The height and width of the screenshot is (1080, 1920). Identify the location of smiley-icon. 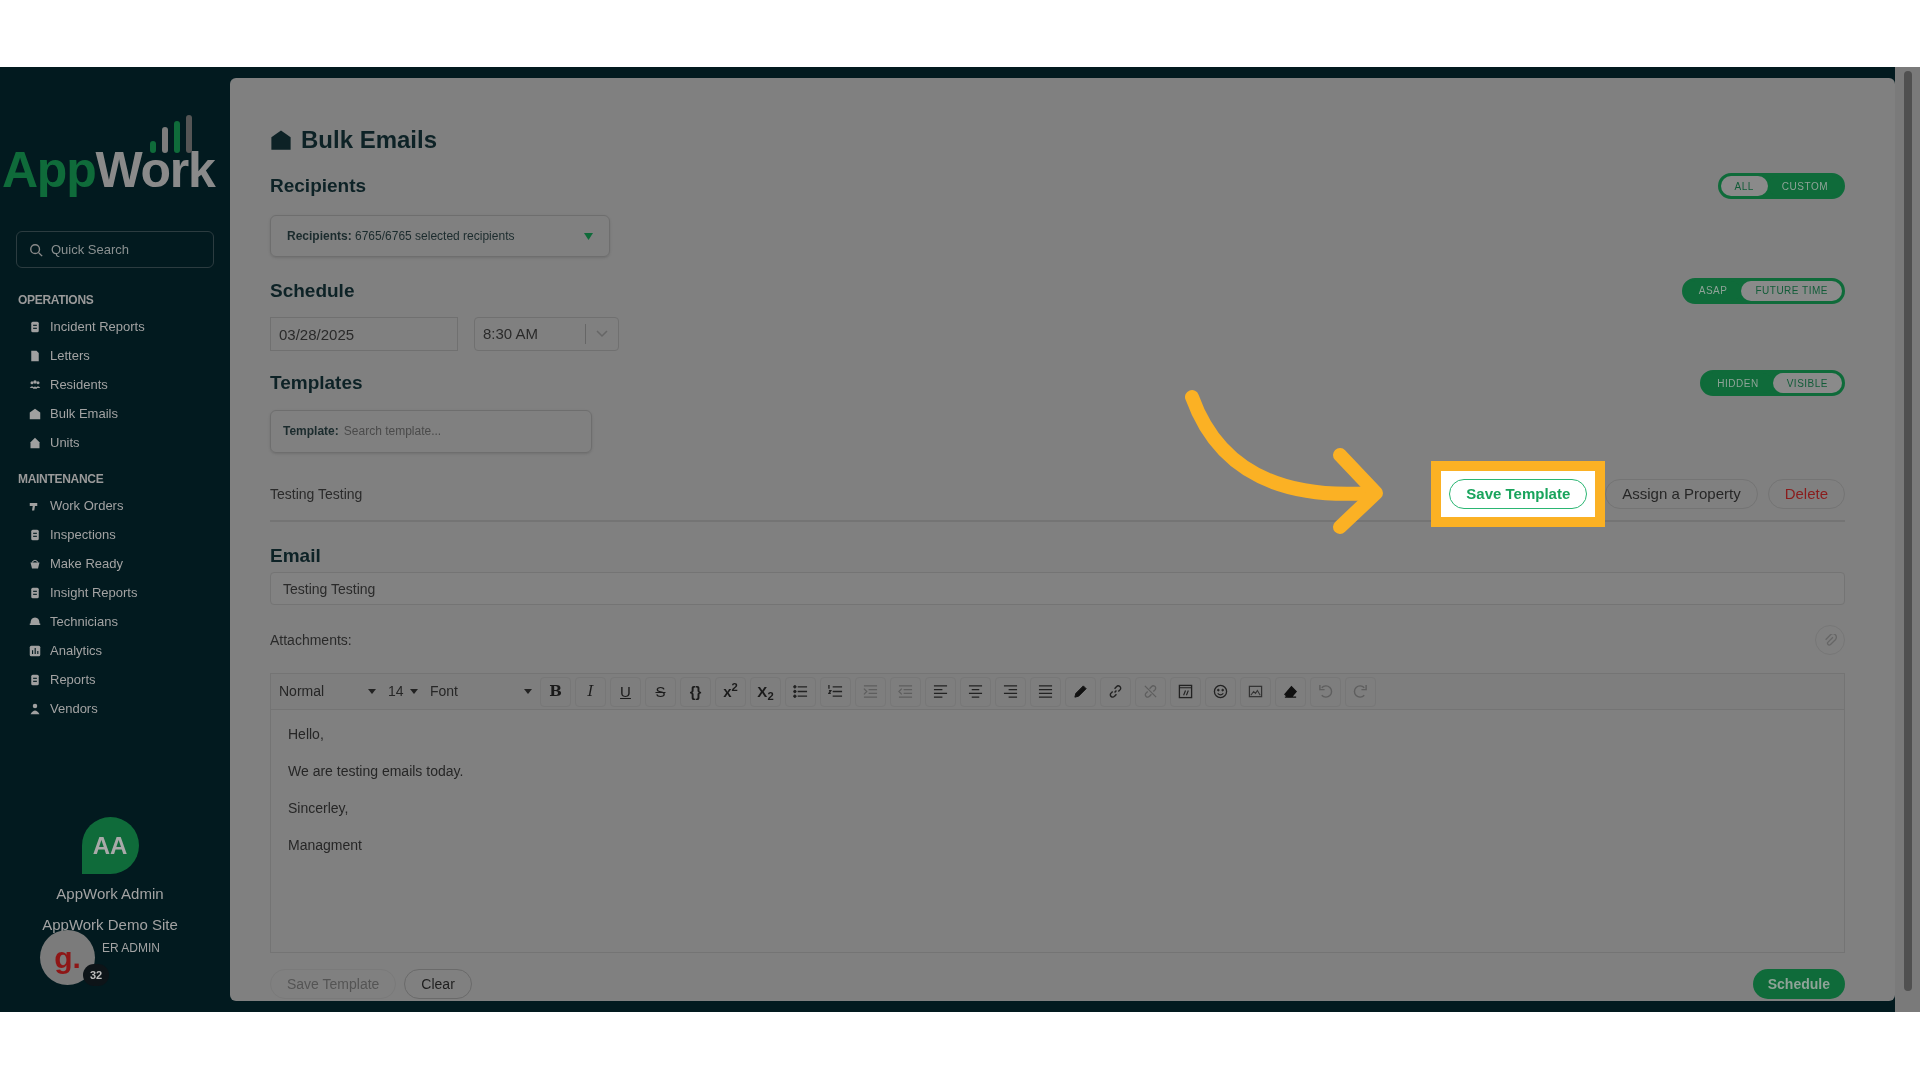
(1220, 691).